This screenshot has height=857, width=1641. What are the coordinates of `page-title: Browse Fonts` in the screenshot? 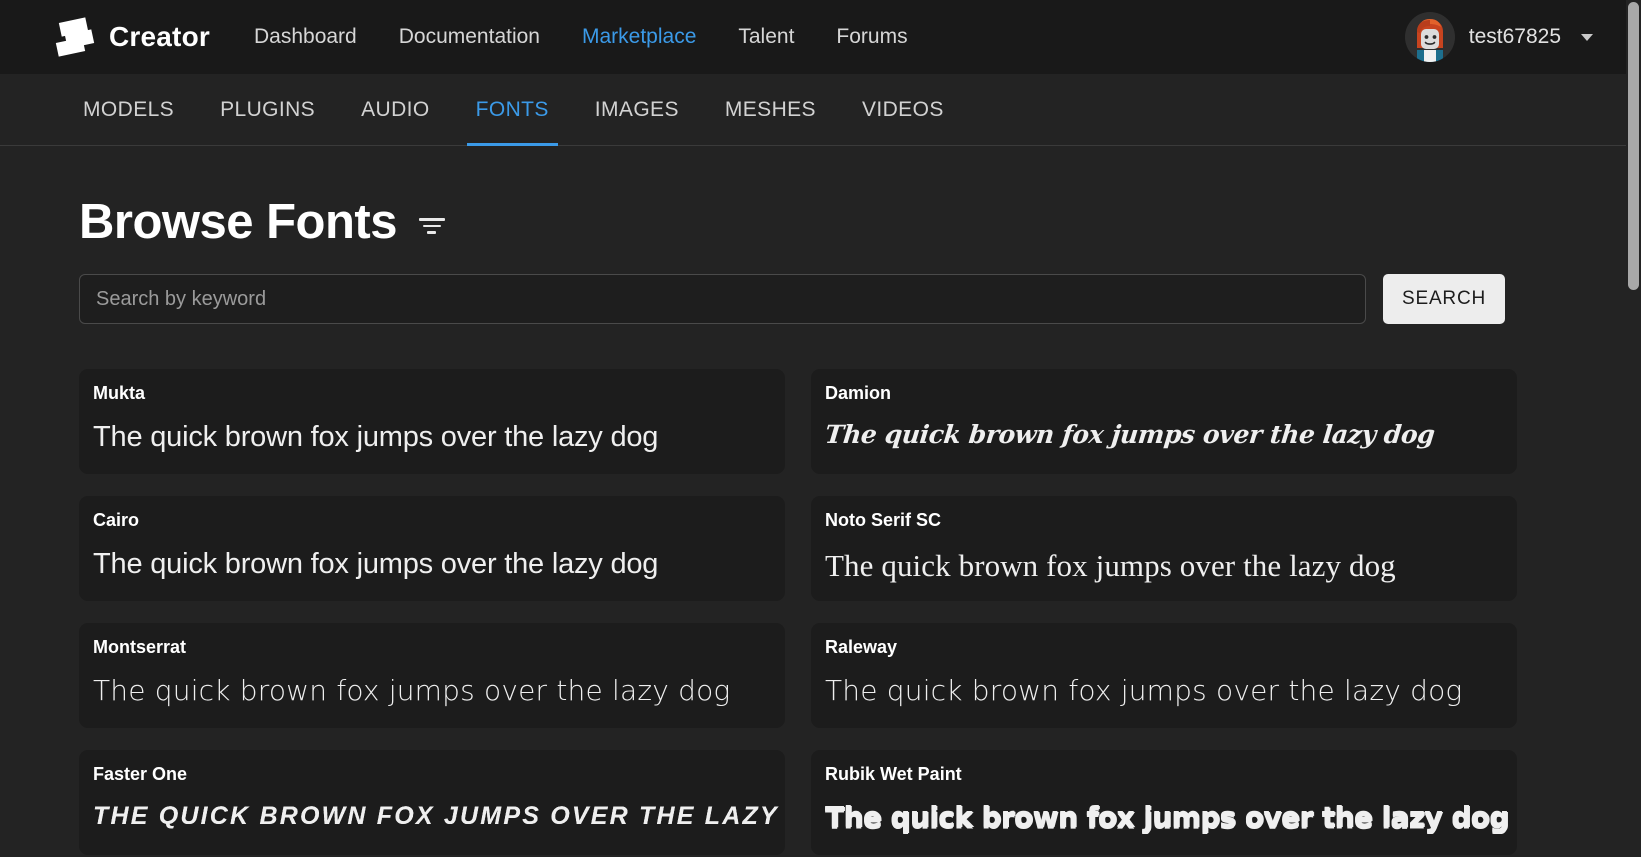 It's located at (238, 222).